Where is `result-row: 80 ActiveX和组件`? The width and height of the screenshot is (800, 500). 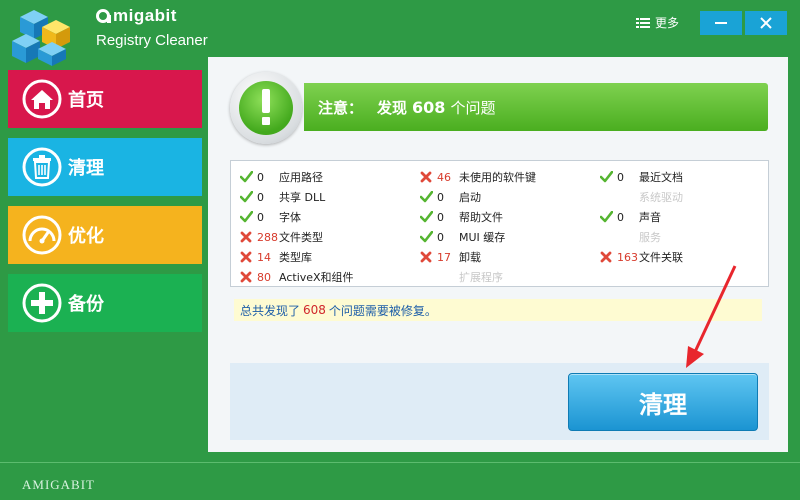 result-row: 80 ActiveX和组件 is located at coordinates (296, 277).